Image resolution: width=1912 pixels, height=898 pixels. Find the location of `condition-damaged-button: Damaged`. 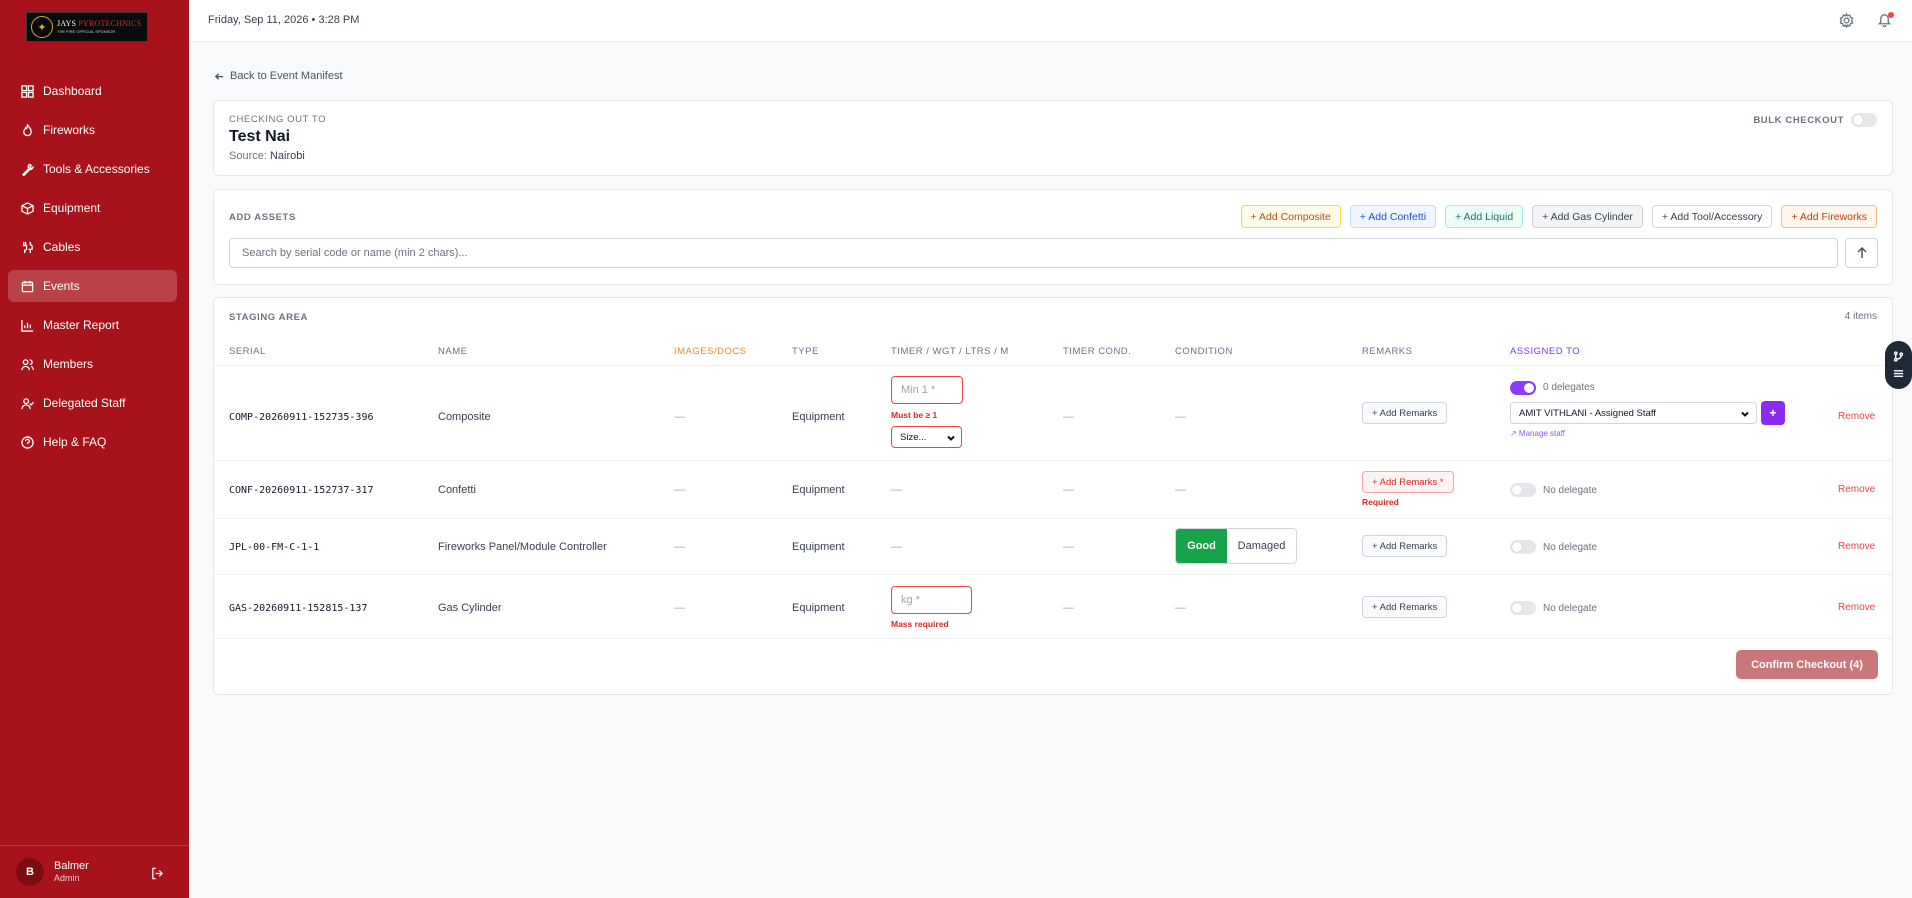

condition-damaged-button: Damaged is located at coordinates (1261, 546).